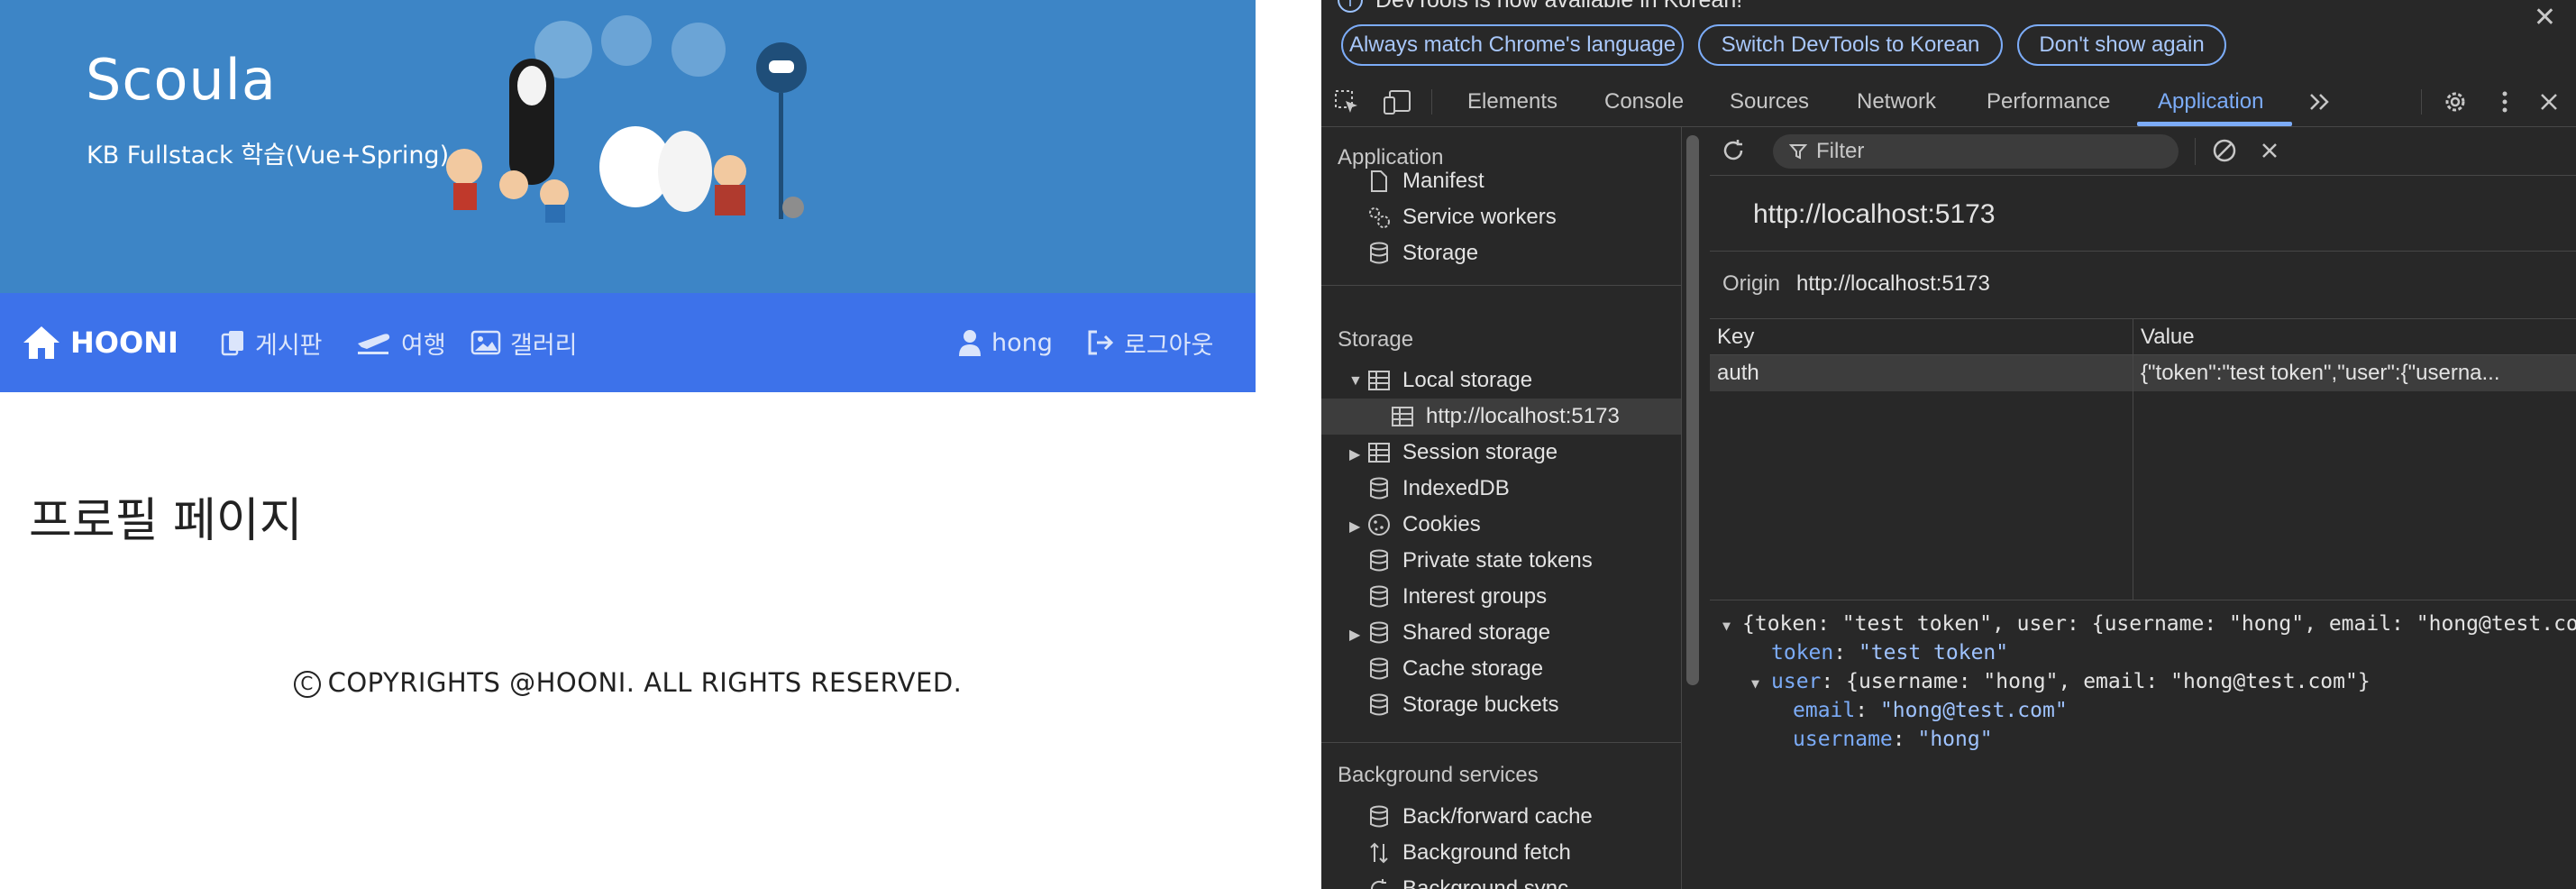  I want to click on logout-icon, so click(1101, 342).